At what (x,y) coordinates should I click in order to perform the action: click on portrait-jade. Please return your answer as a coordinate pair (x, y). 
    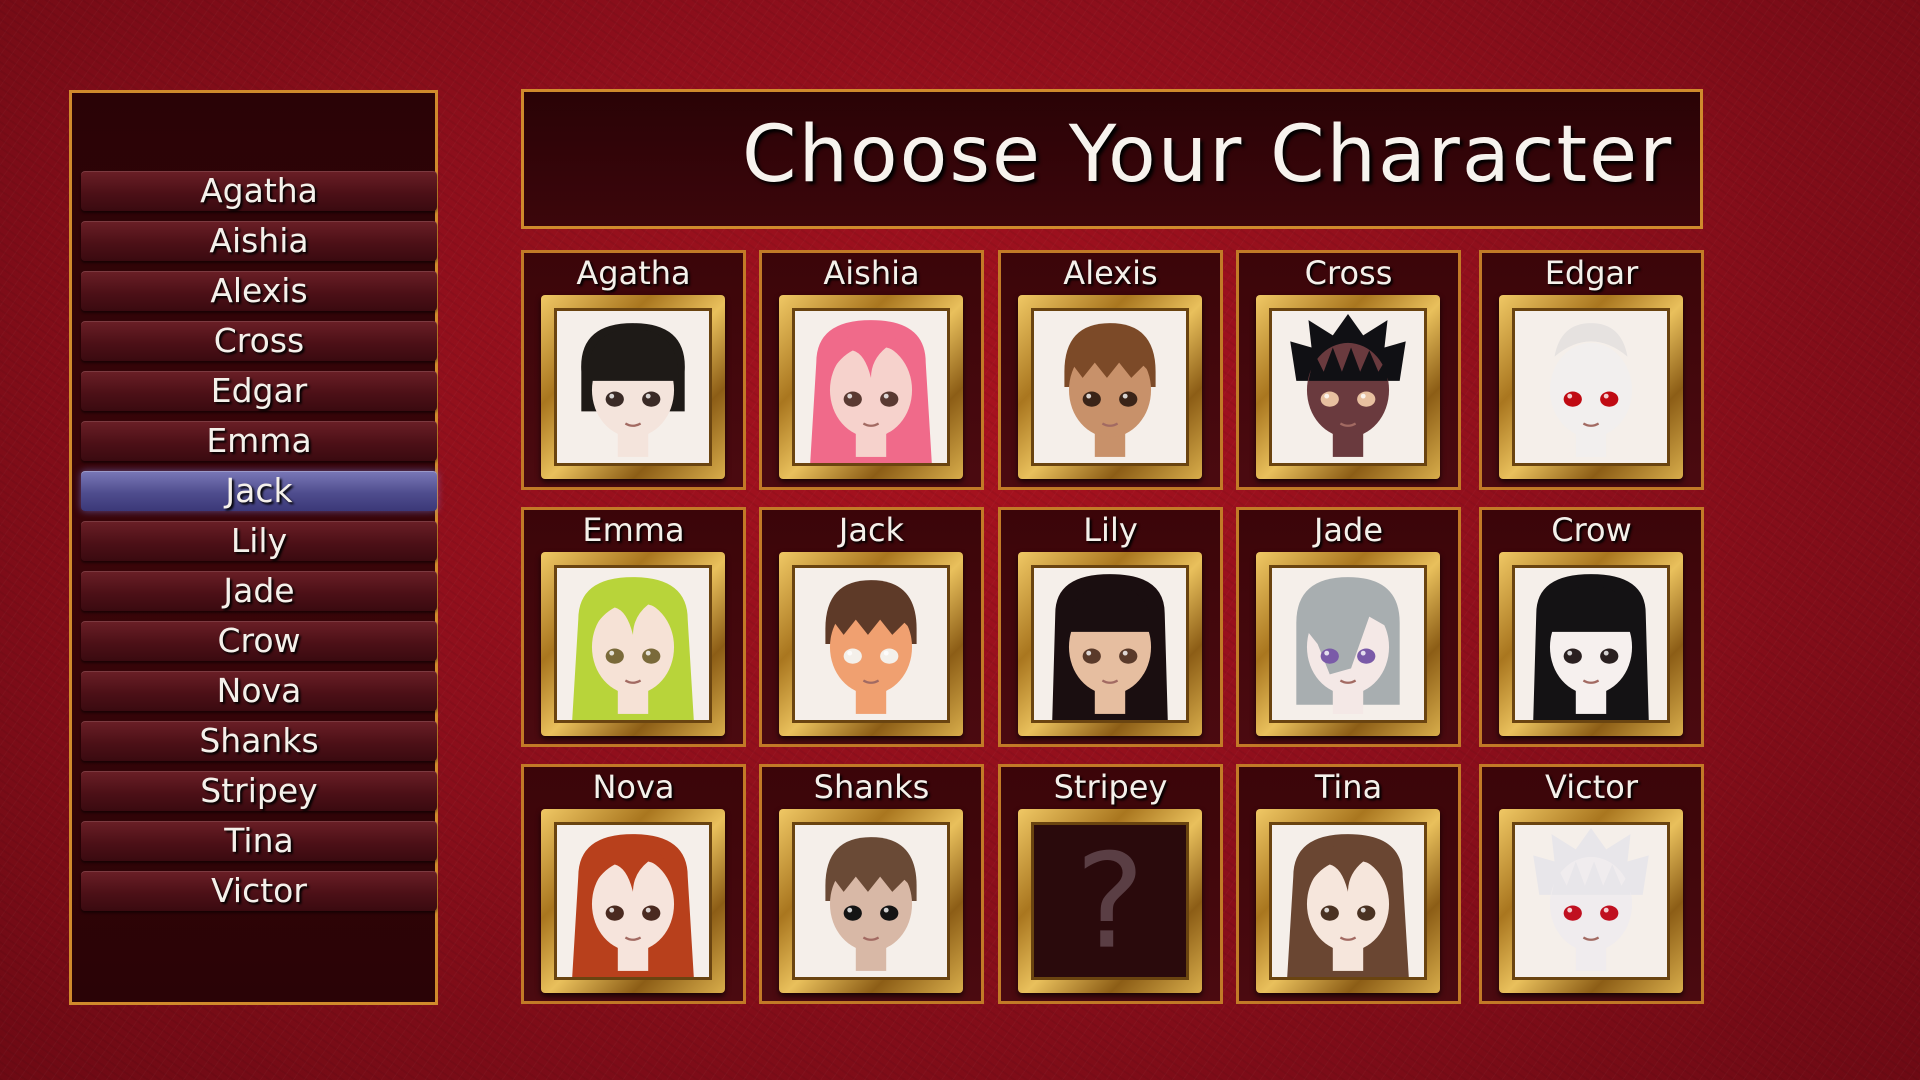
    Looking at the image, I should click on (1348, 644).